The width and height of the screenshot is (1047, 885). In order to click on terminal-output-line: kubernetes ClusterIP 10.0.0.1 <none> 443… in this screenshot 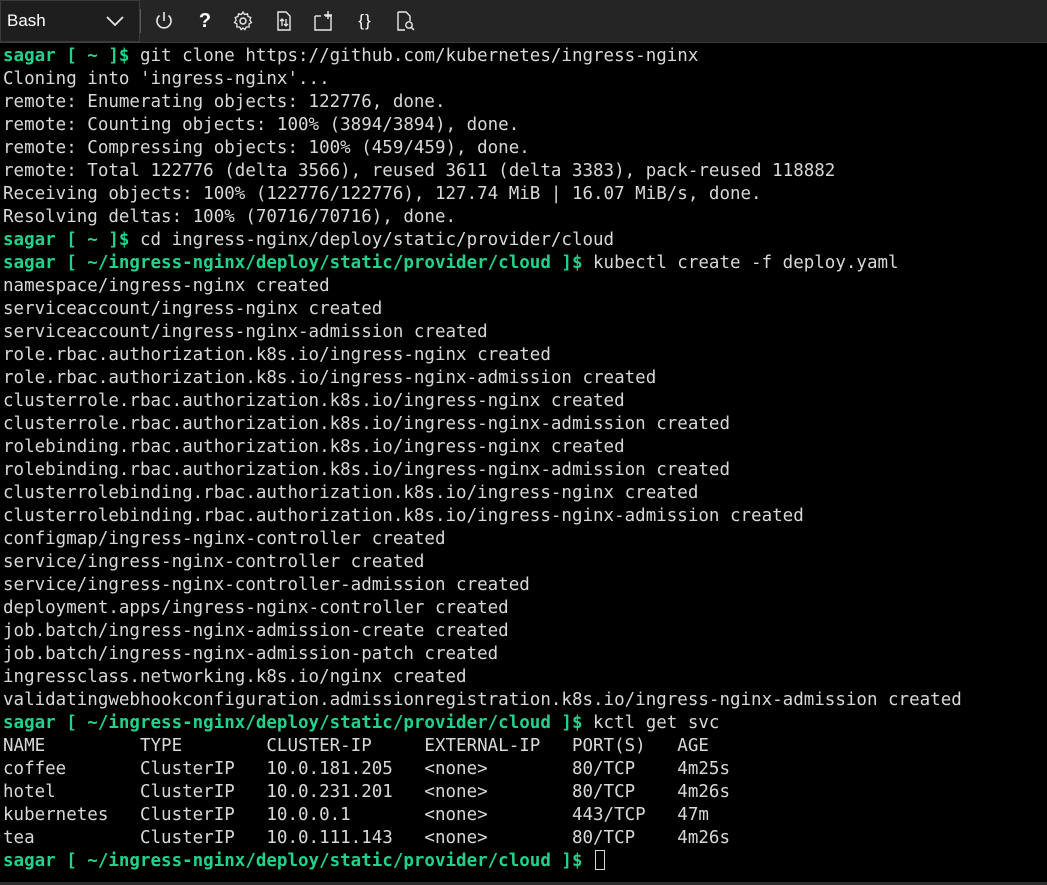, I will do `click(525, 815)`.